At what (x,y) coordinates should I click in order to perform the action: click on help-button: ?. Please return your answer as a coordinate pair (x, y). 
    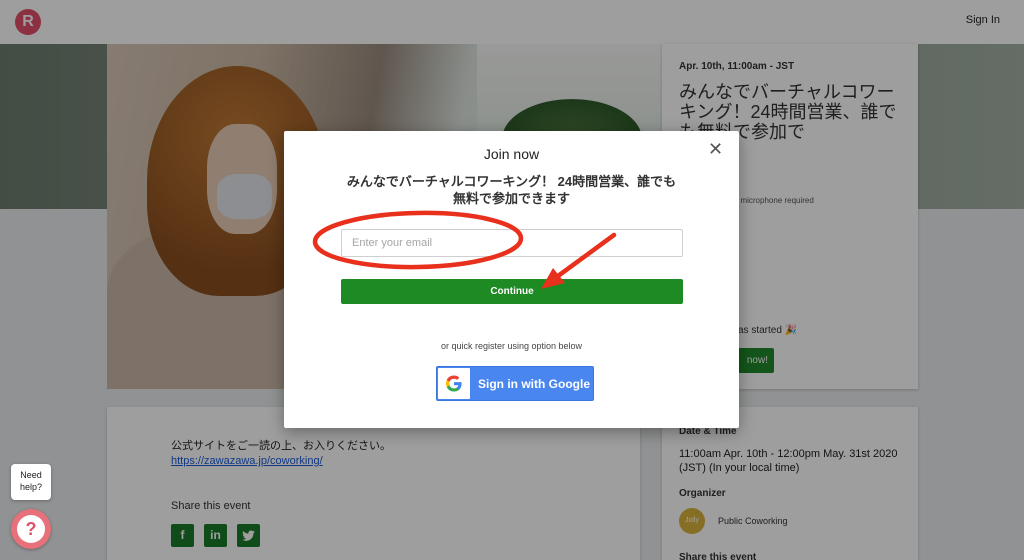
    Looking at the image, I should click on (31, 529).